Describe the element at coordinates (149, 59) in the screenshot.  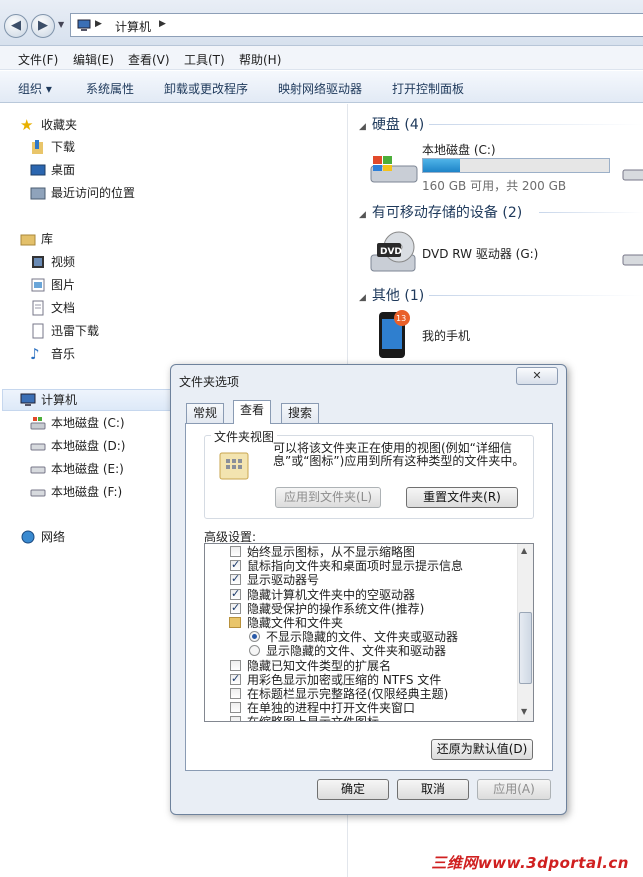
I see `menu-view: 查看(V)` at that location.